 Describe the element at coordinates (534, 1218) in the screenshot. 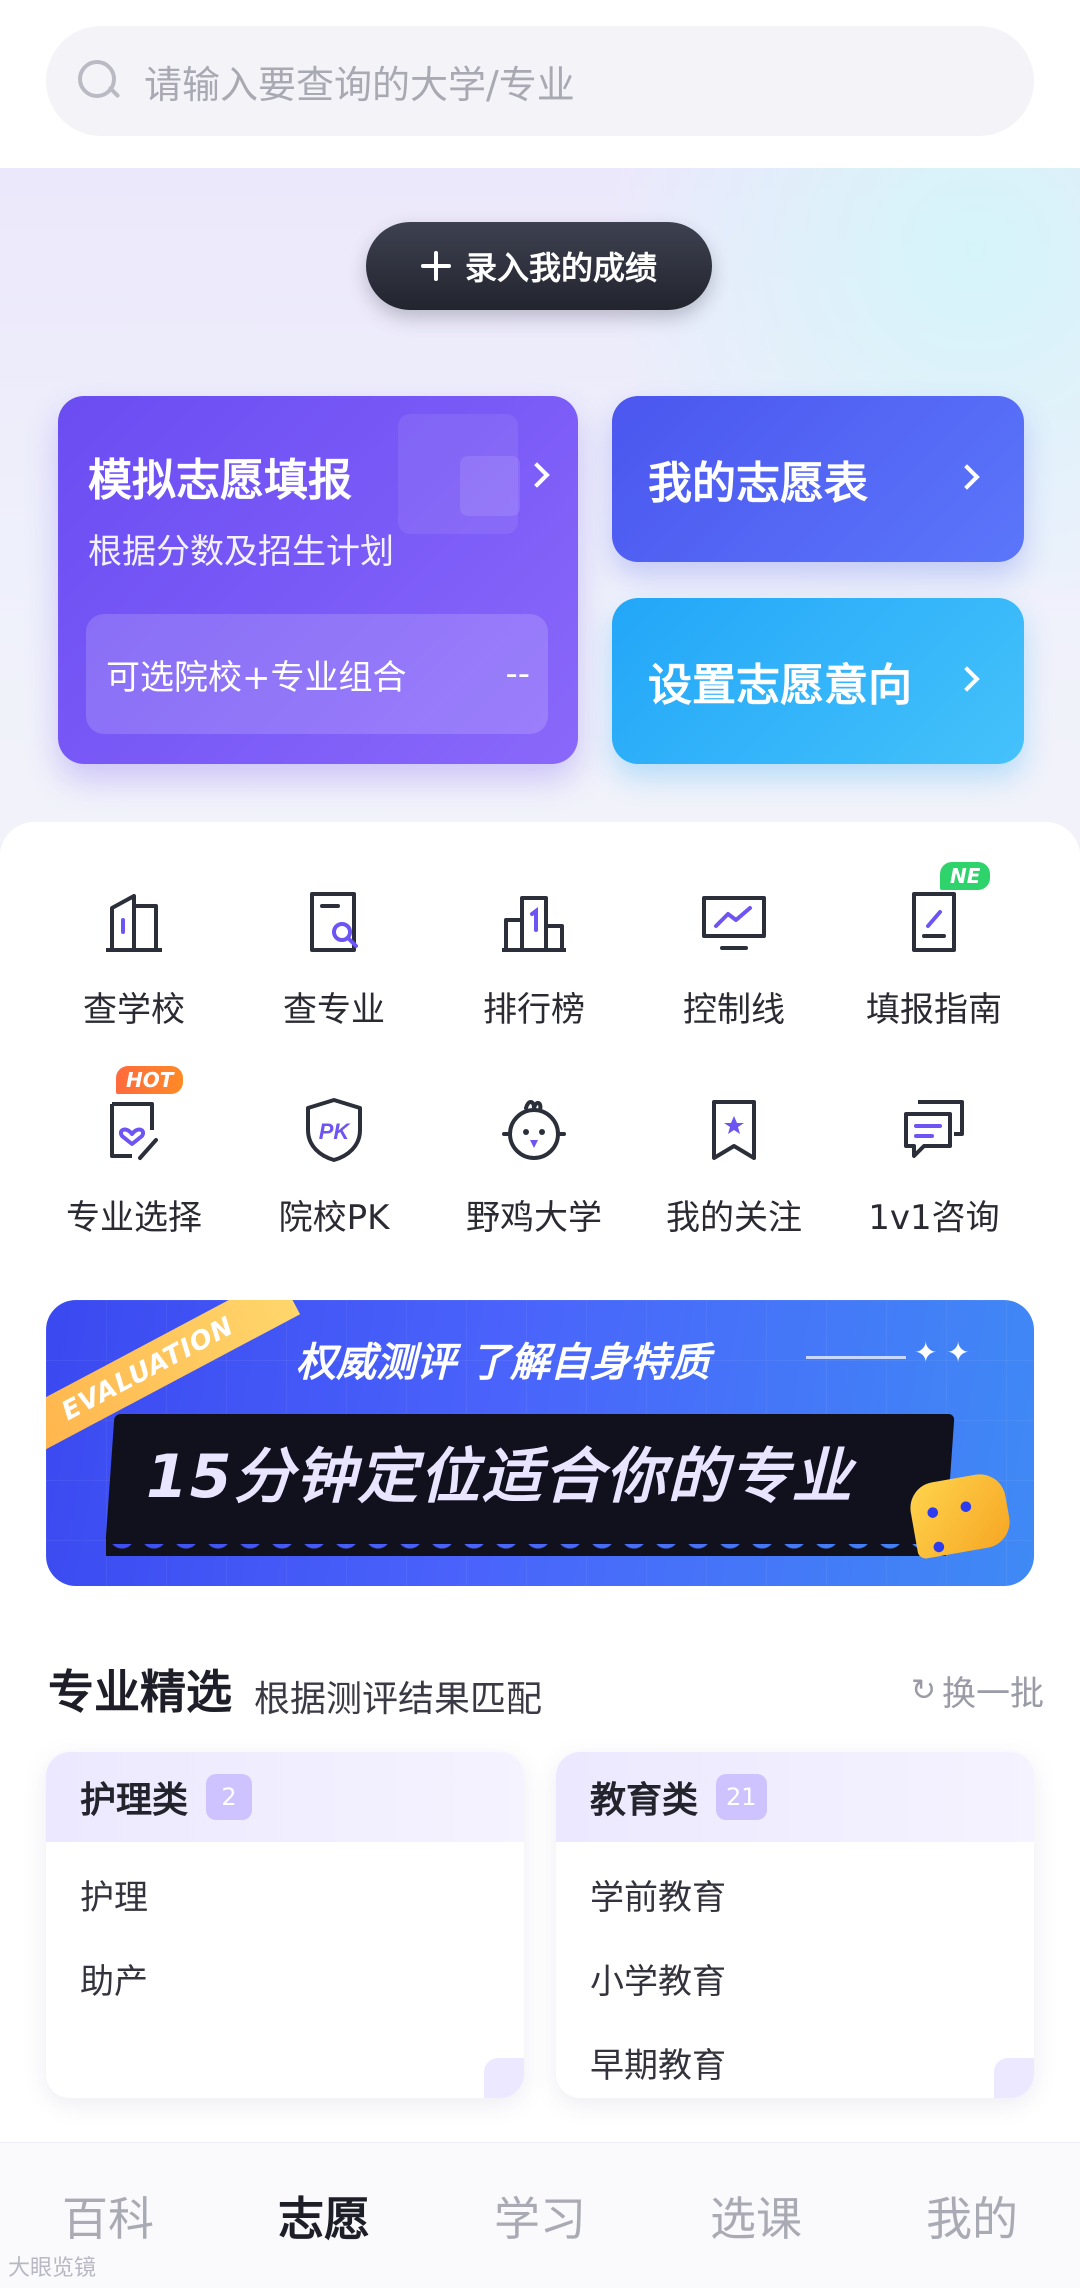

I see `feature-label: 野鸡大学` at that location.